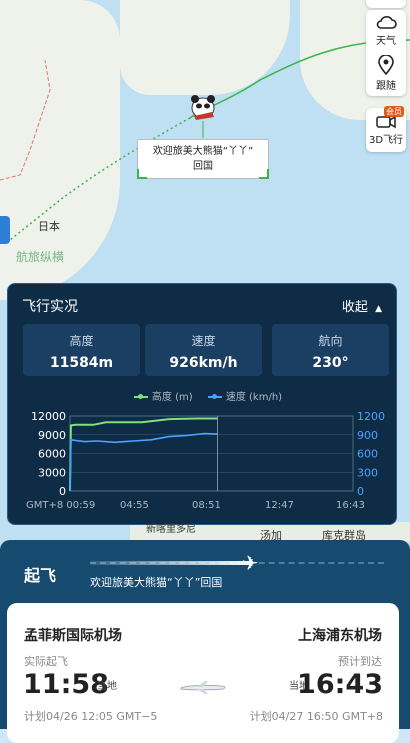 The width and height of the screenshot is (410, 743). Describe the element at coordinates (203, 166) in the screenshot. I see `callout-line2: 回国` at that location.